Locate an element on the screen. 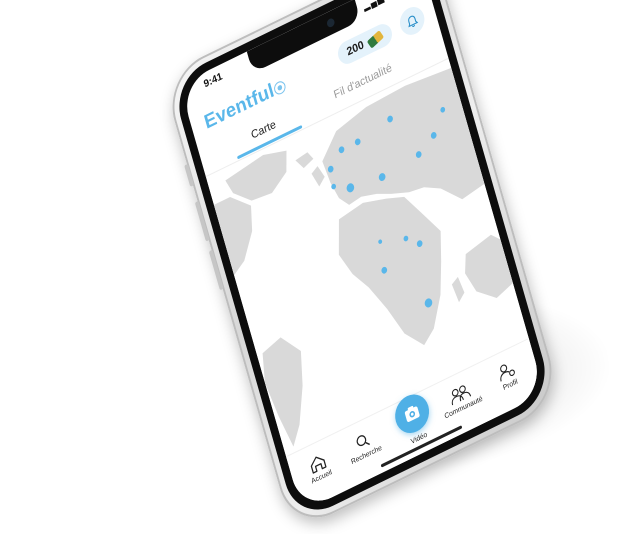  uk-landmass is located at coordinates (318, 176).